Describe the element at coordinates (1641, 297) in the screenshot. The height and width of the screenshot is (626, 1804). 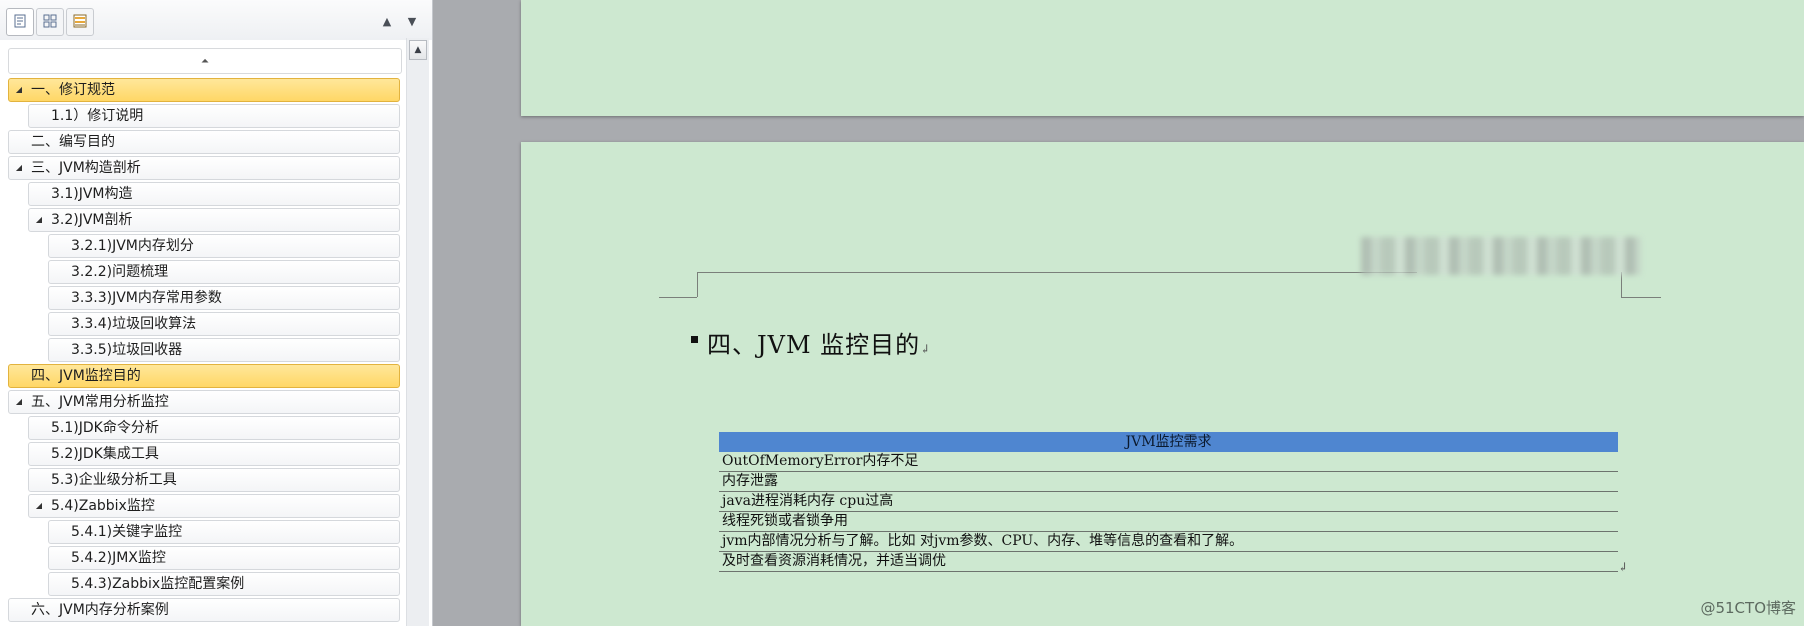
I see `header-rule-right` at that location.